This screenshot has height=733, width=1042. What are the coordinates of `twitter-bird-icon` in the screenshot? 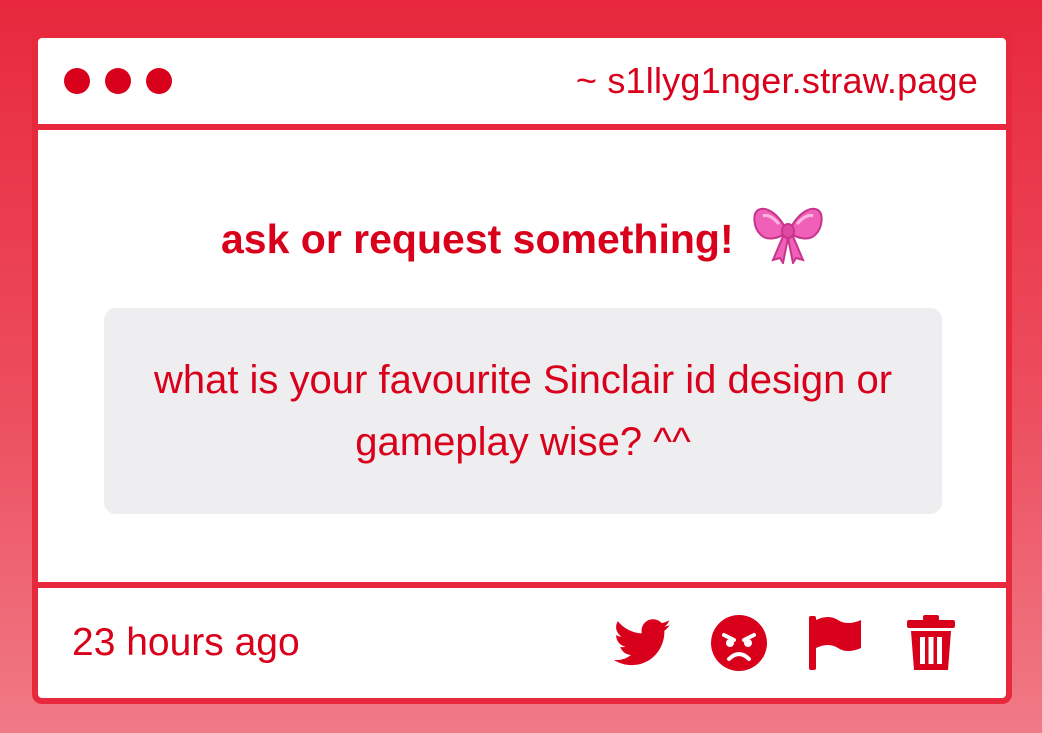 It's located at (642, 642).